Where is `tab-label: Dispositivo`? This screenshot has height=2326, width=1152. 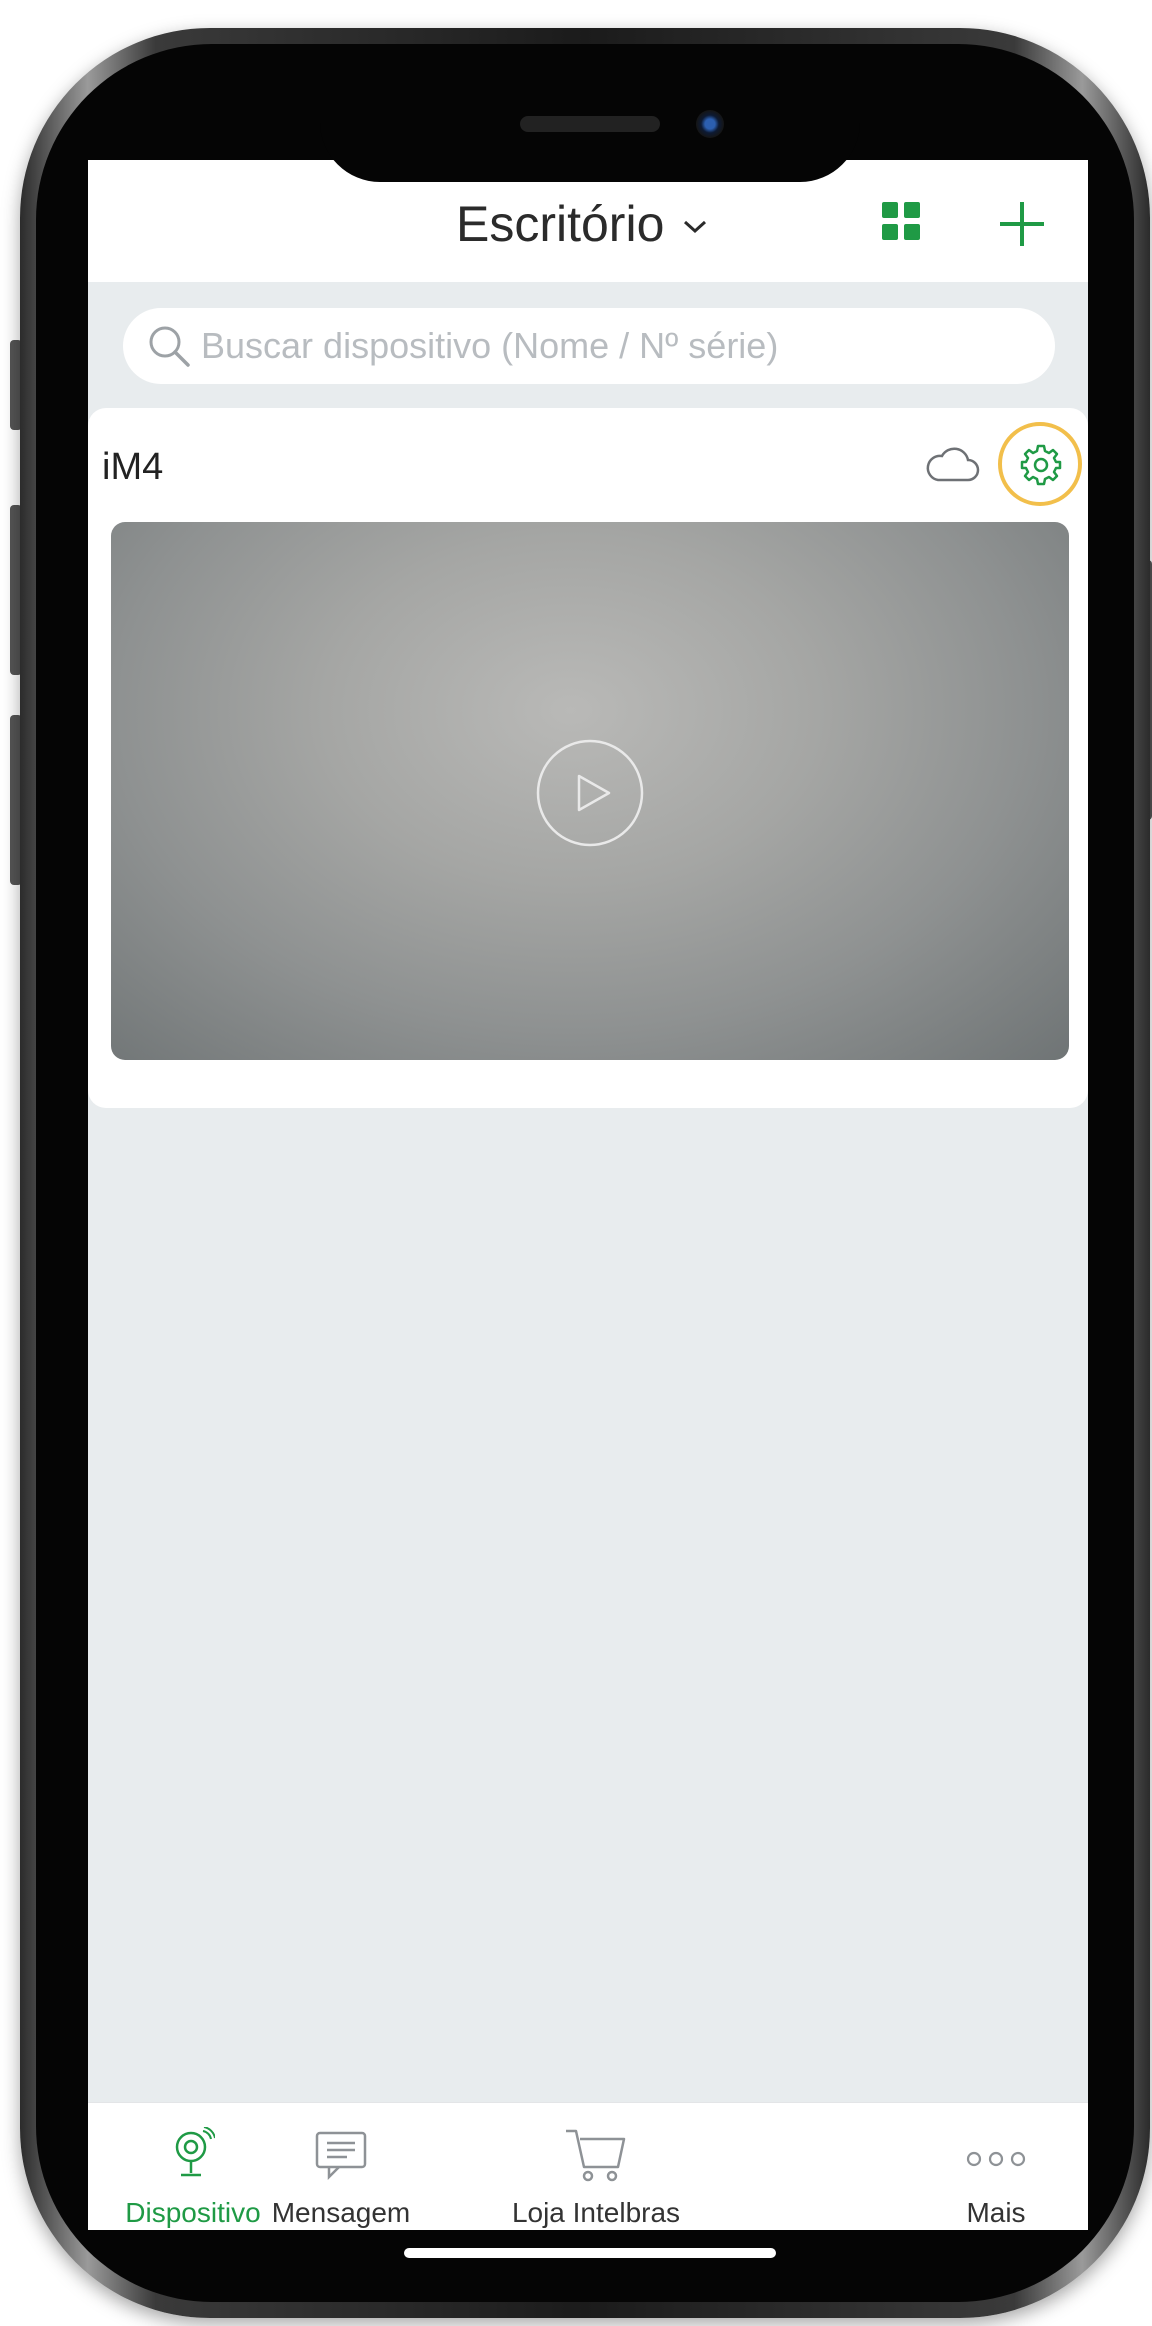
tab-label: Dispositivo is located at coordinates (193, 2212).